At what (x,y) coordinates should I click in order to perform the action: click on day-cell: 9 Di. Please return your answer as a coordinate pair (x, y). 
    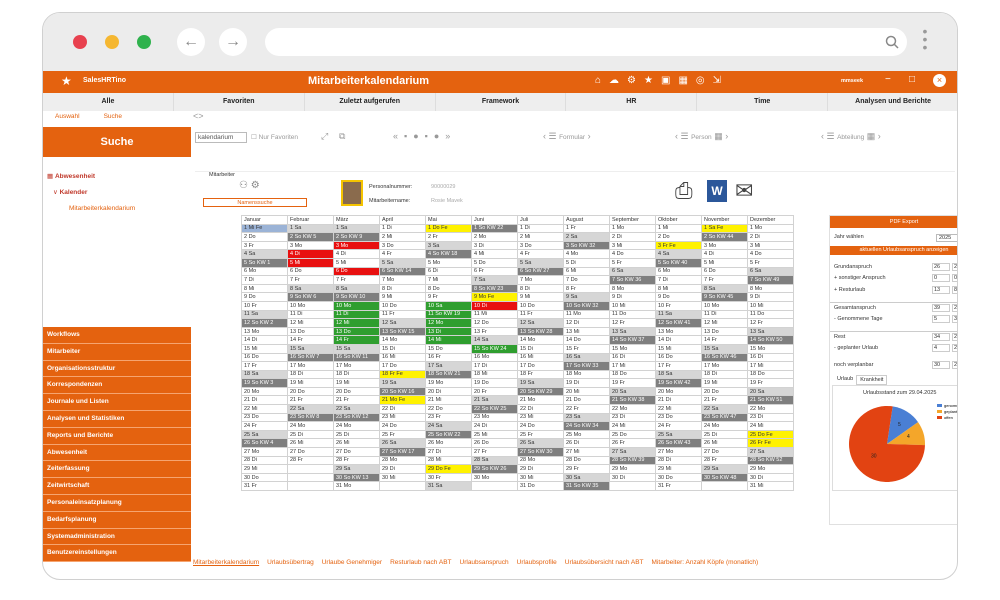
    Looking at the image, I should click on (770, 297).